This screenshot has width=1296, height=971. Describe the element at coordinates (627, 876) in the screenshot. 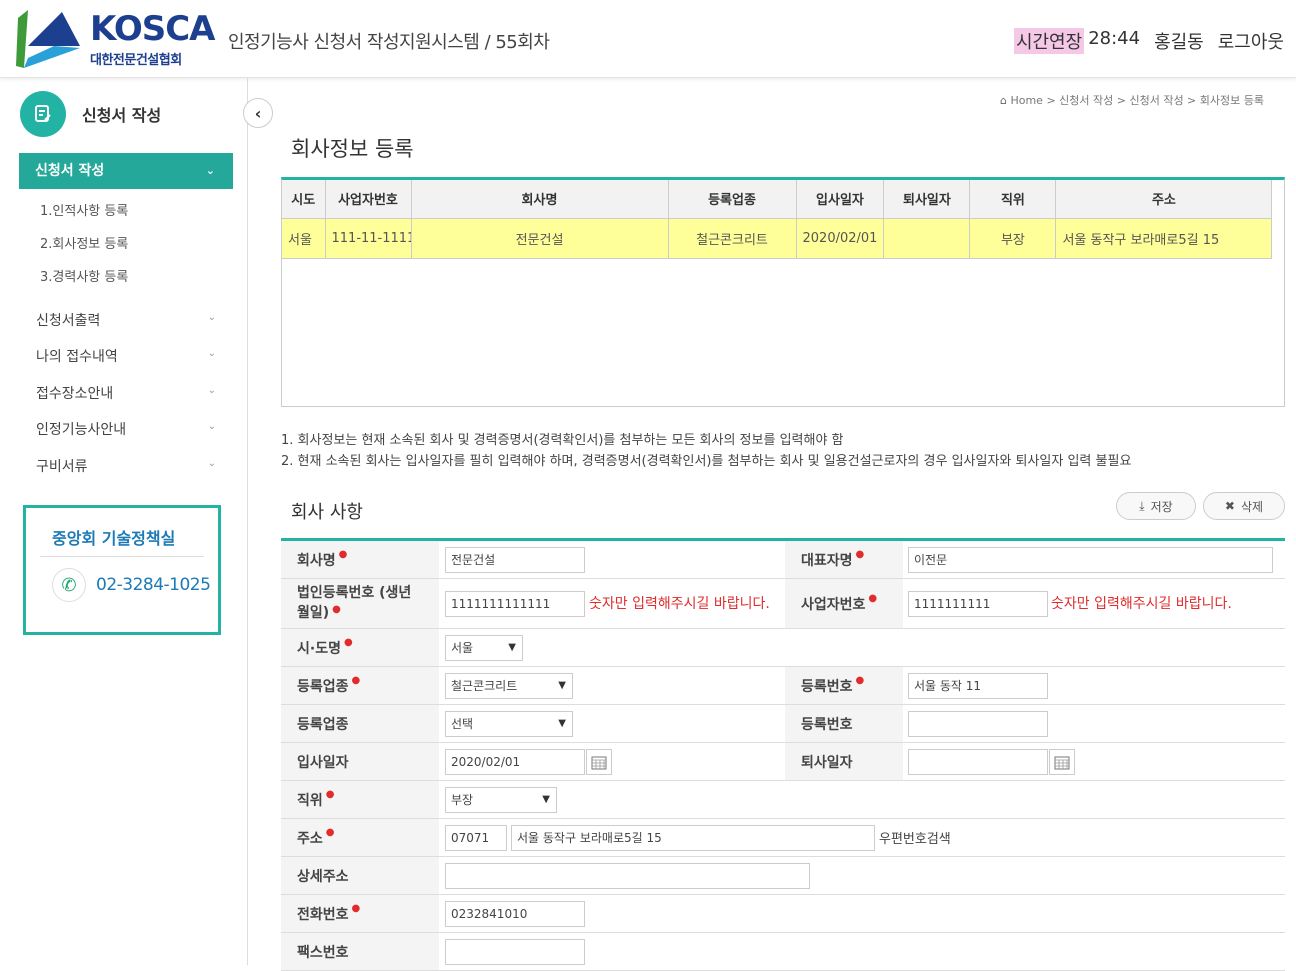

I see `detail-address-input` at that location.